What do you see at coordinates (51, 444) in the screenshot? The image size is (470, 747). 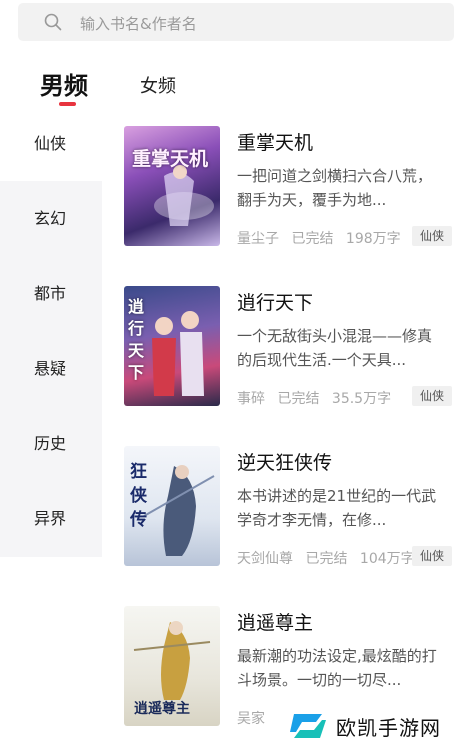 I see `sidebar-item-lishi: 历史` at bounding box center [51, 444].